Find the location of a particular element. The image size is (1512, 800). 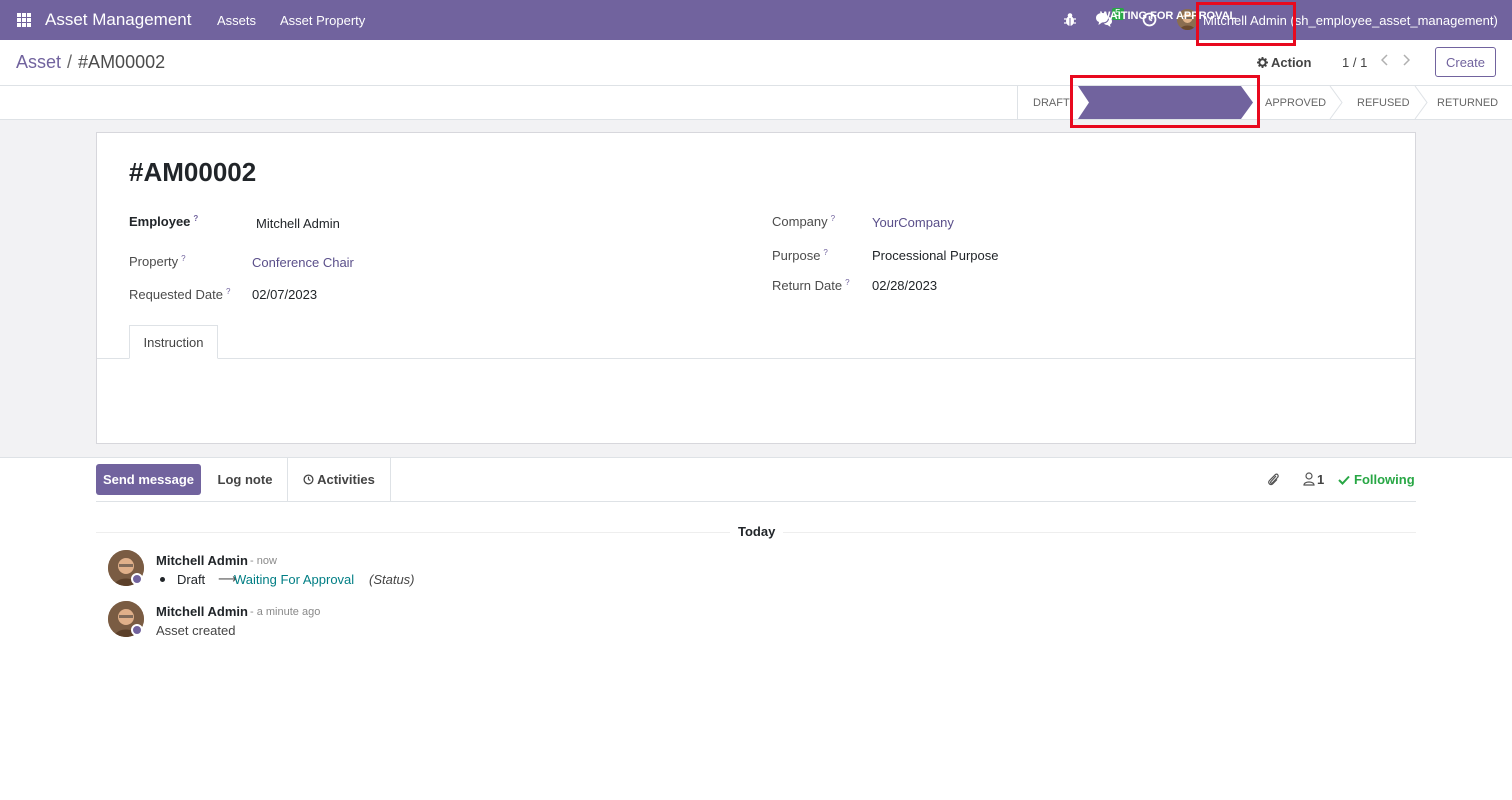

record-title: #AM00002 is located at coordinates (193, 172).